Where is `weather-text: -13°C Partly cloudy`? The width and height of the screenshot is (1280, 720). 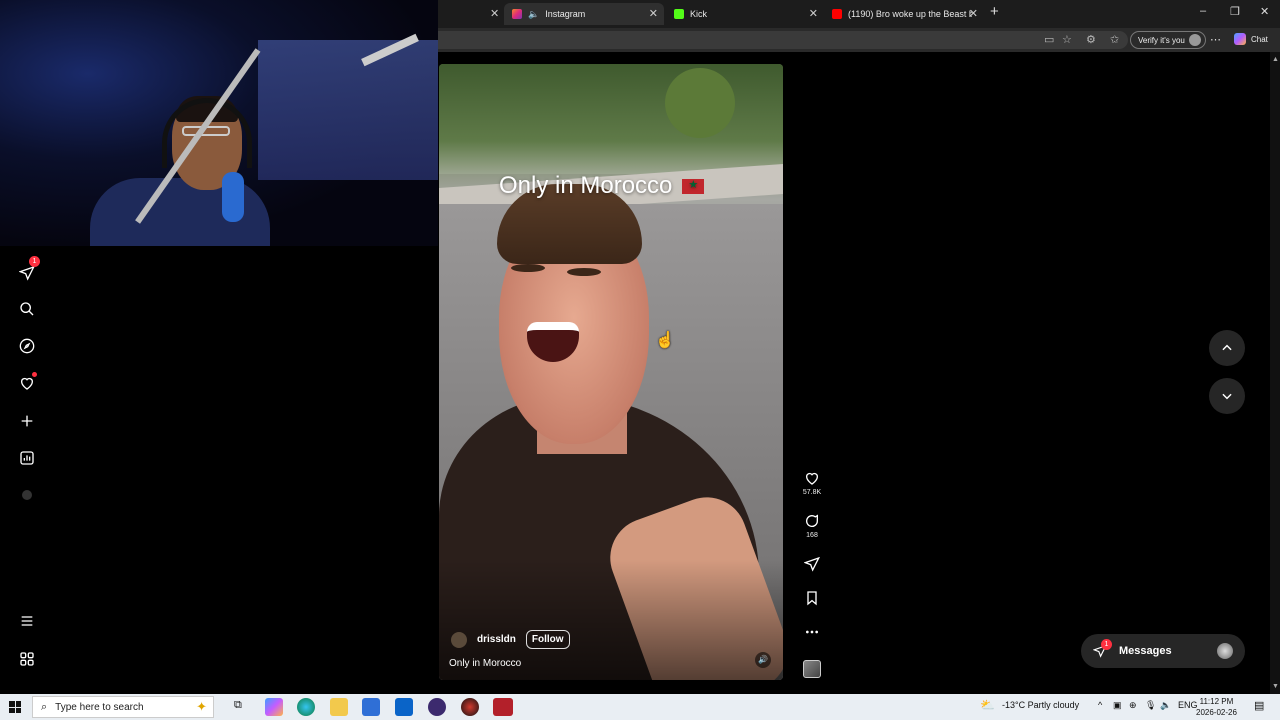
weather-text: -13°C Partly cloudy is located at coordinates (1040, 705).